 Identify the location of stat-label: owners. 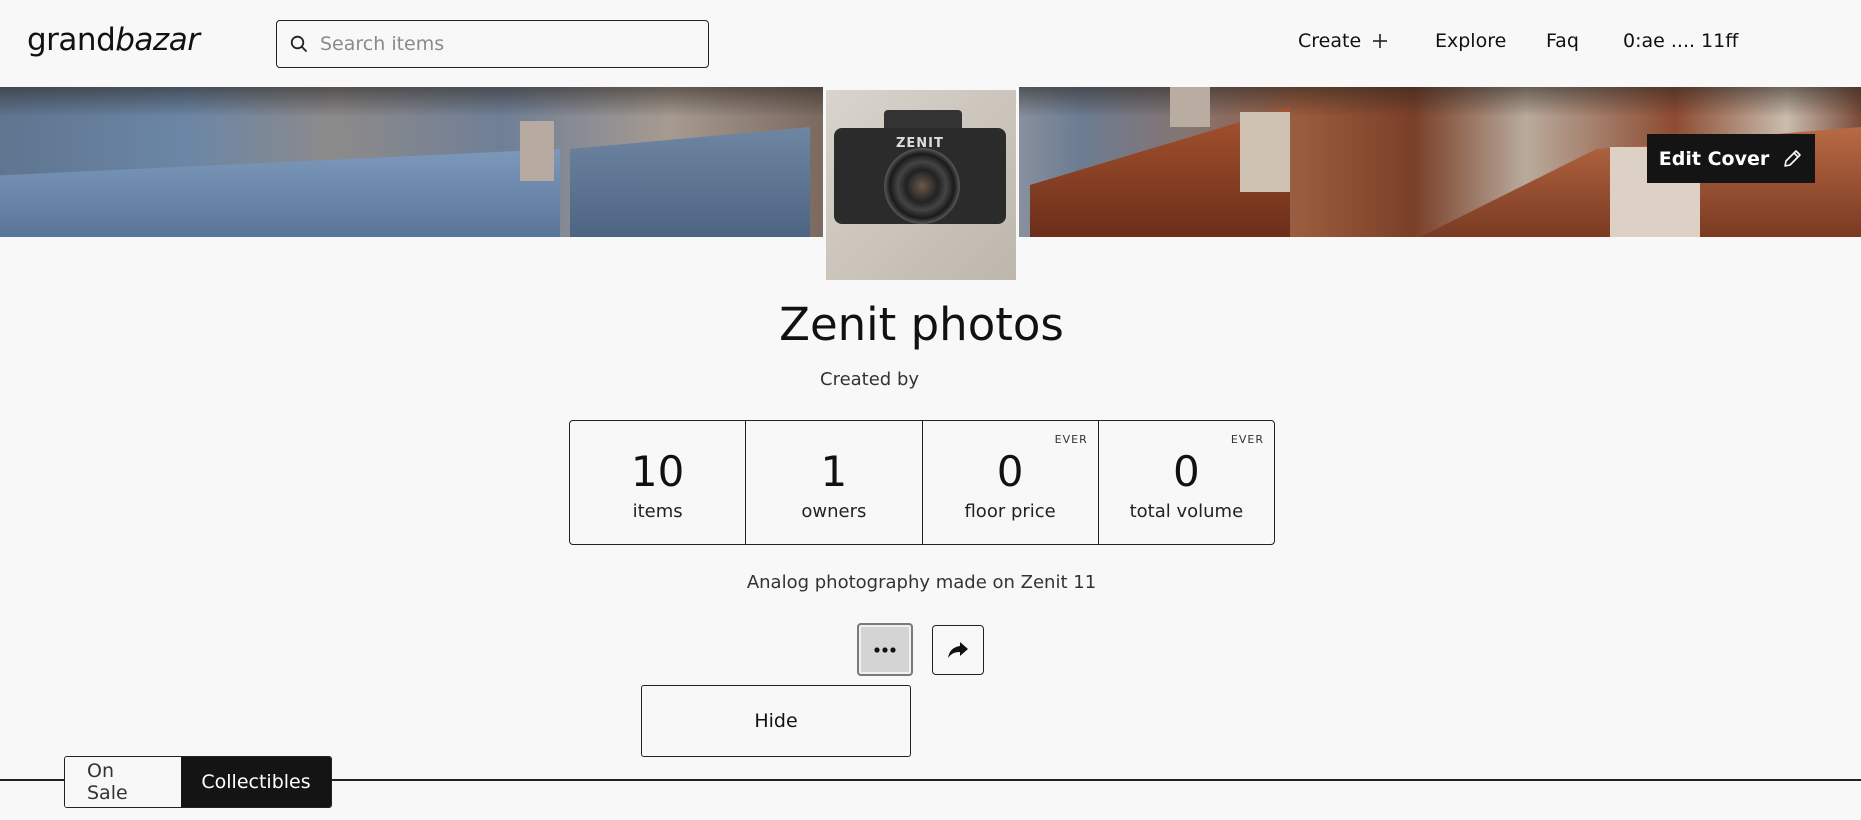
(834, 511).